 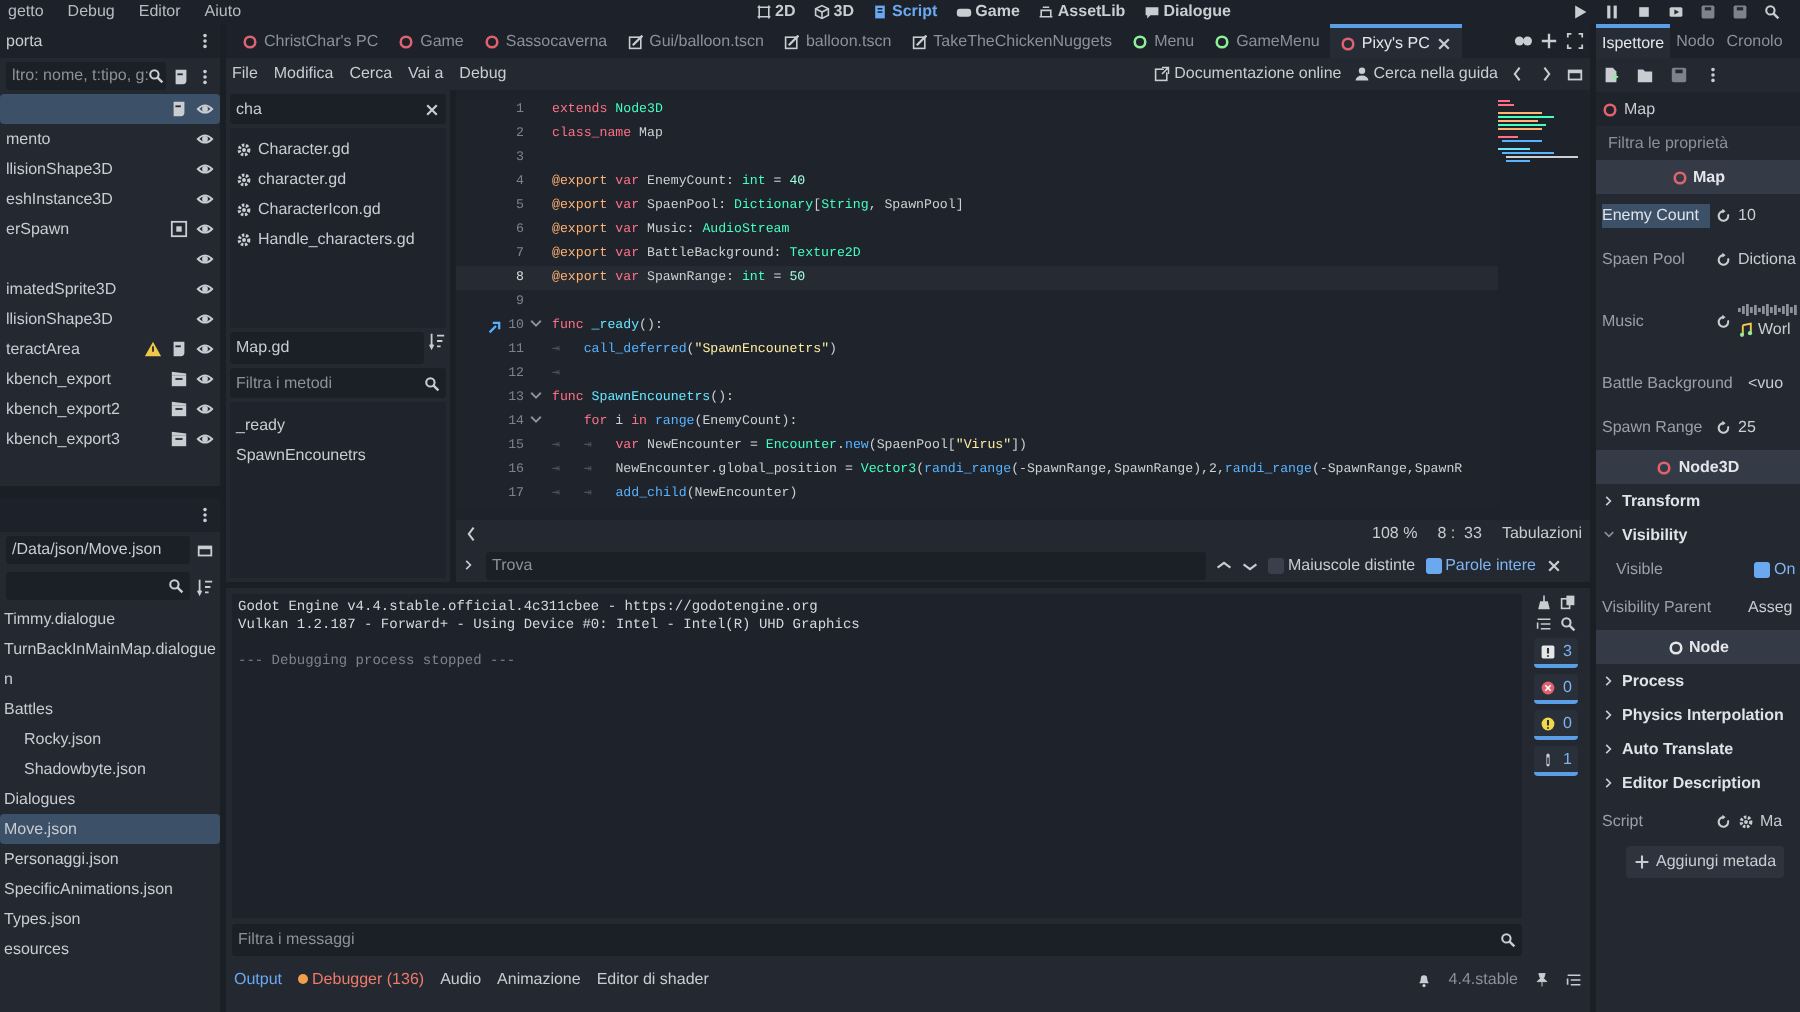 What do you see at coordinates (110, 229) in the screenshot?
I see `tree-row: erSpawn` at bounding box center [110, 229].